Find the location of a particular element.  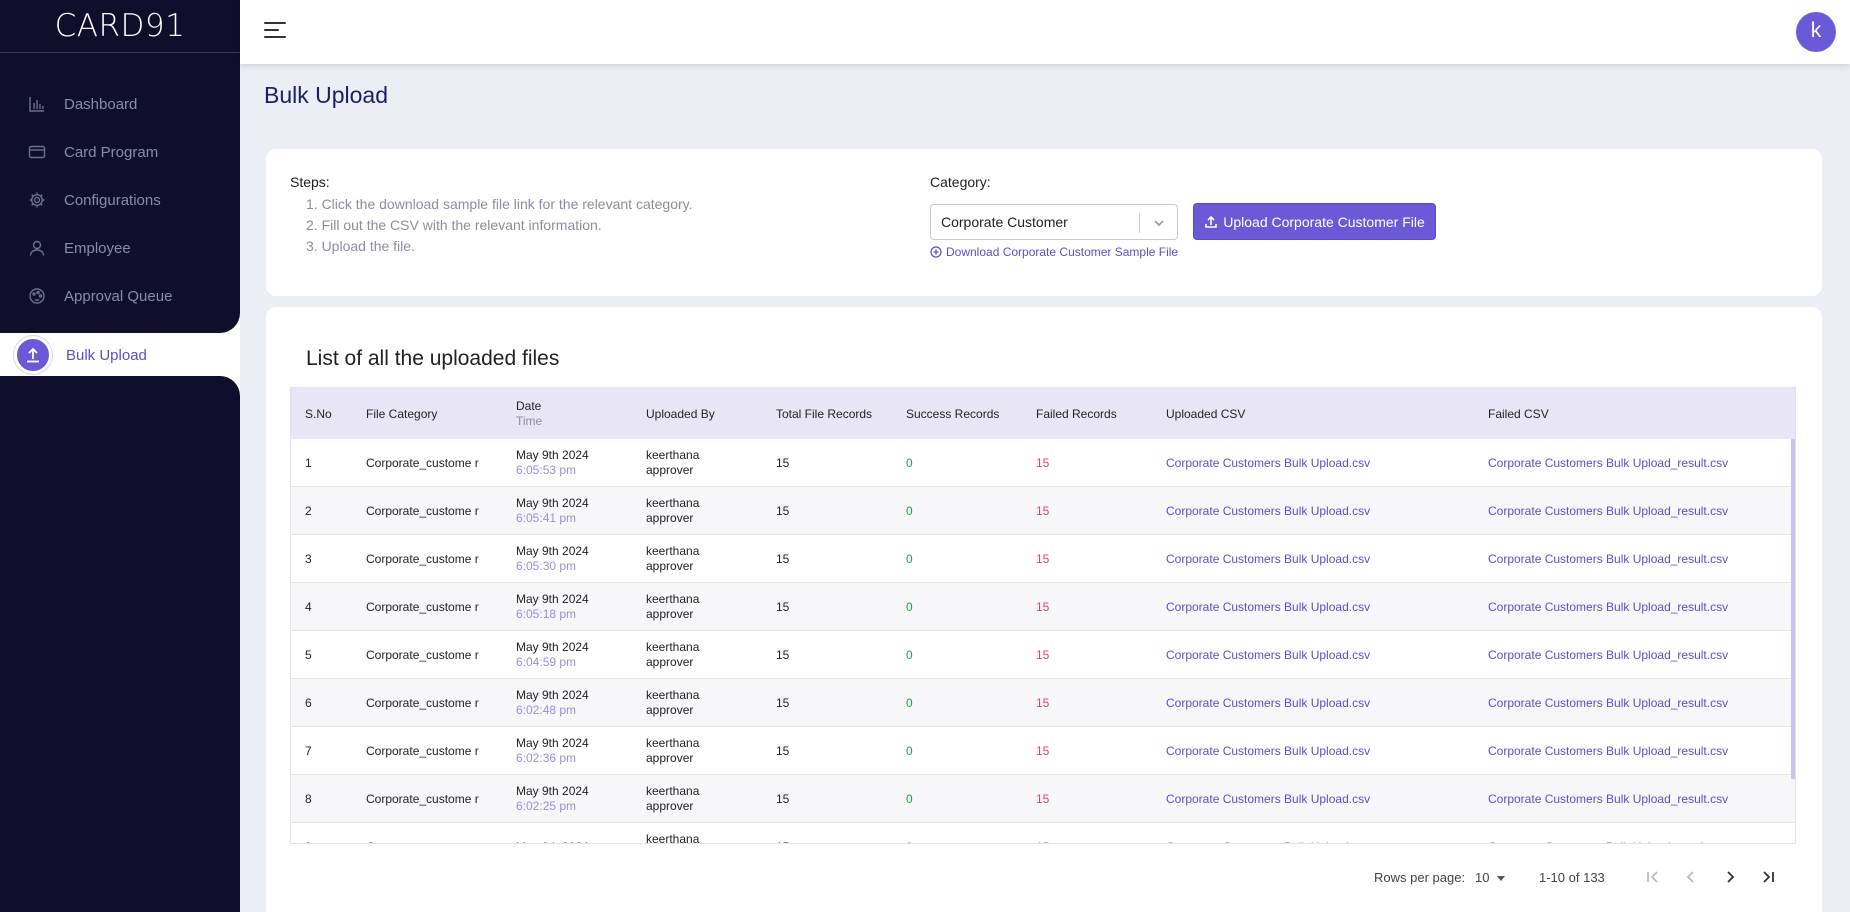

top-bar: k is located at coordinates (1045, 32).